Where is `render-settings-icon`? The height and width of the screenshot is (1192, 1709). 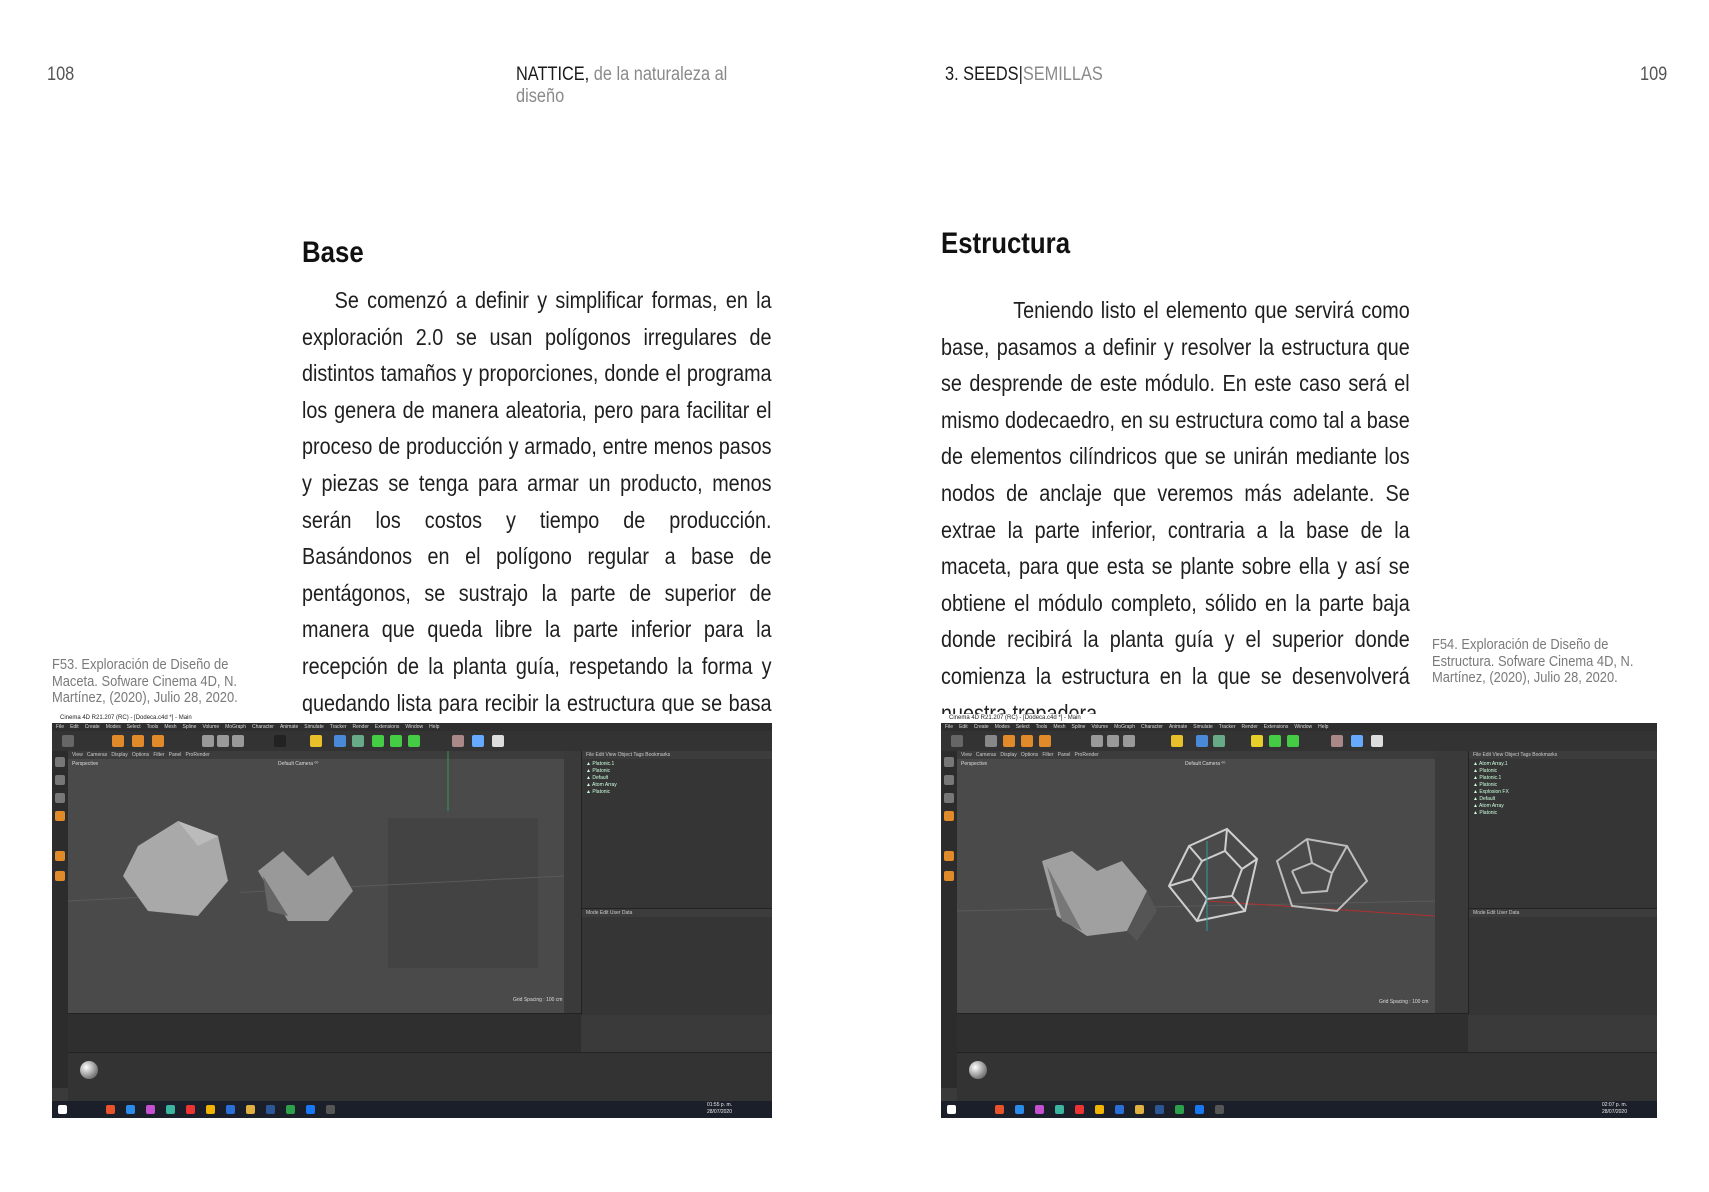
render-settings-icon is located at coordinates (1177, 741).